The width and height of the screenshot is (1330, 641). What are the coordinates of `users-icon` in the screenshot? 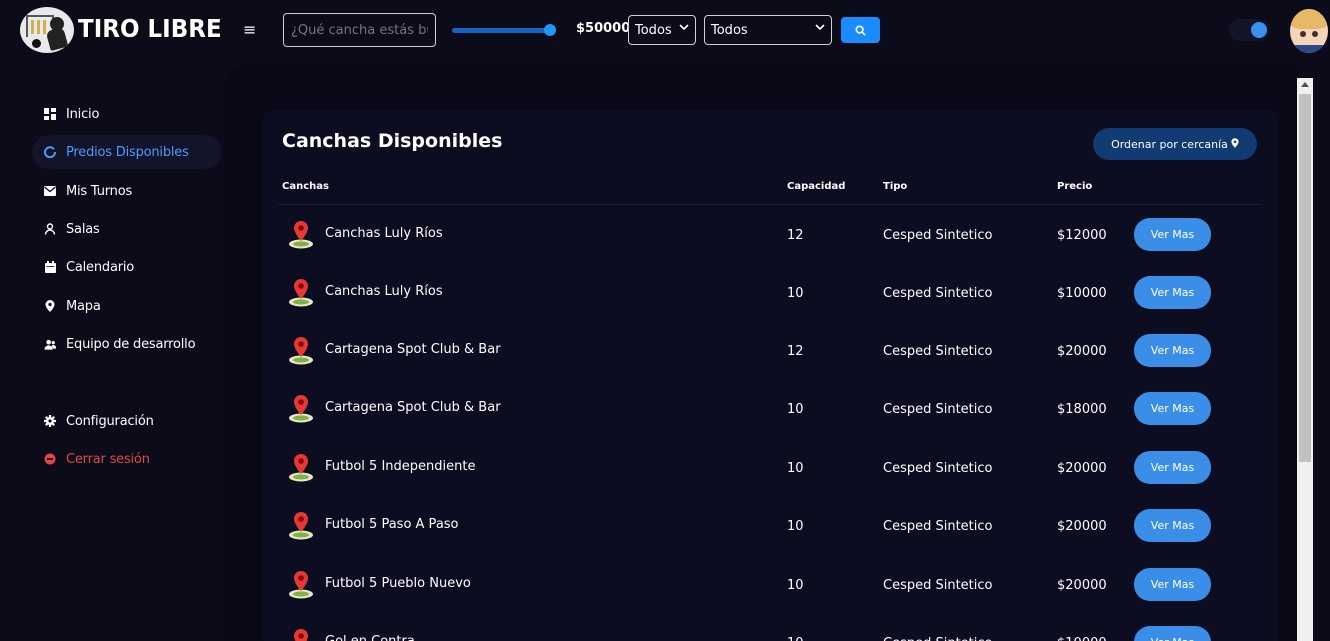 It's located at (50, 344).